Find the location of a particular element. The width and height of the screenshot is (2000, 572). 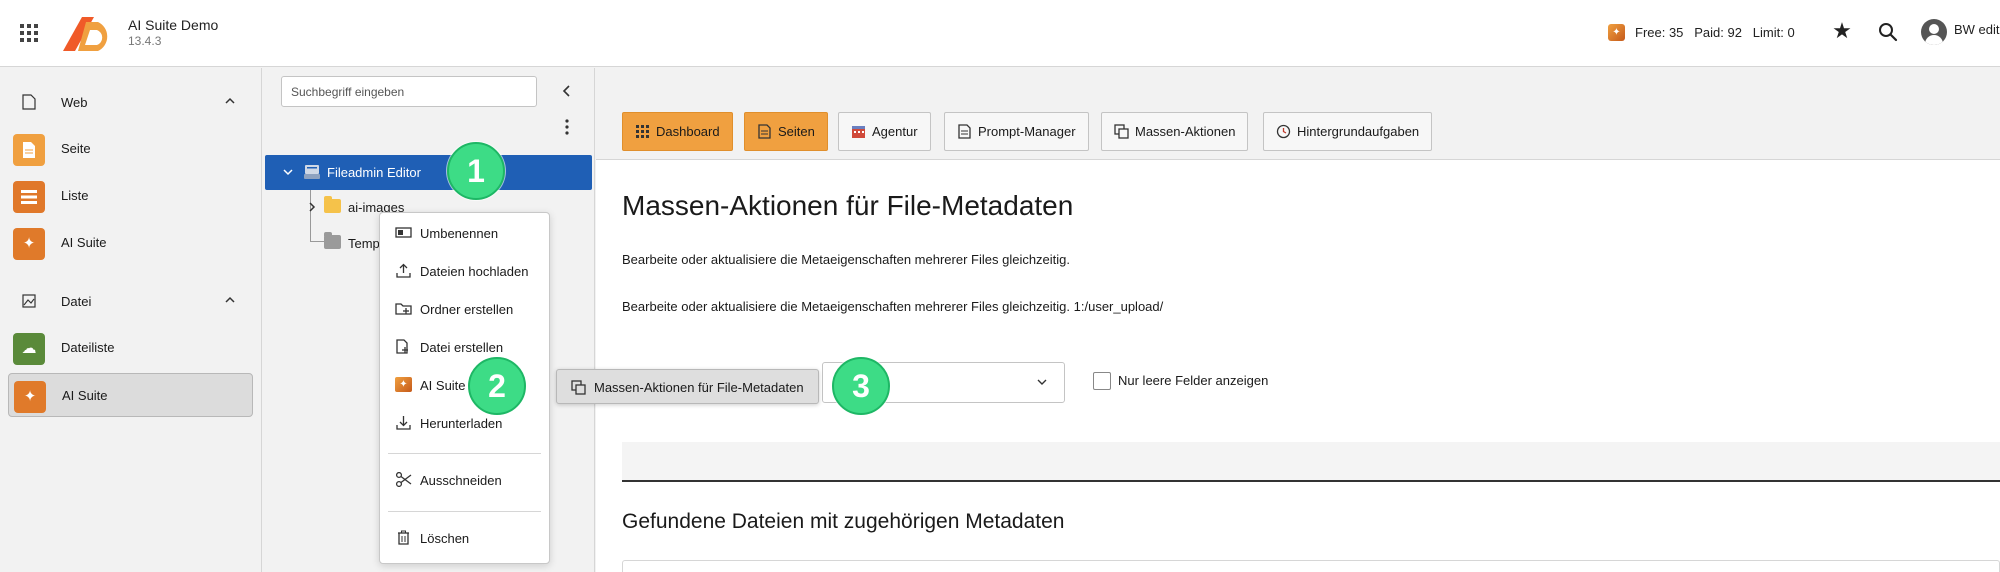

context-menu-item-delete: Löschen is located at coordinates (464, 538).